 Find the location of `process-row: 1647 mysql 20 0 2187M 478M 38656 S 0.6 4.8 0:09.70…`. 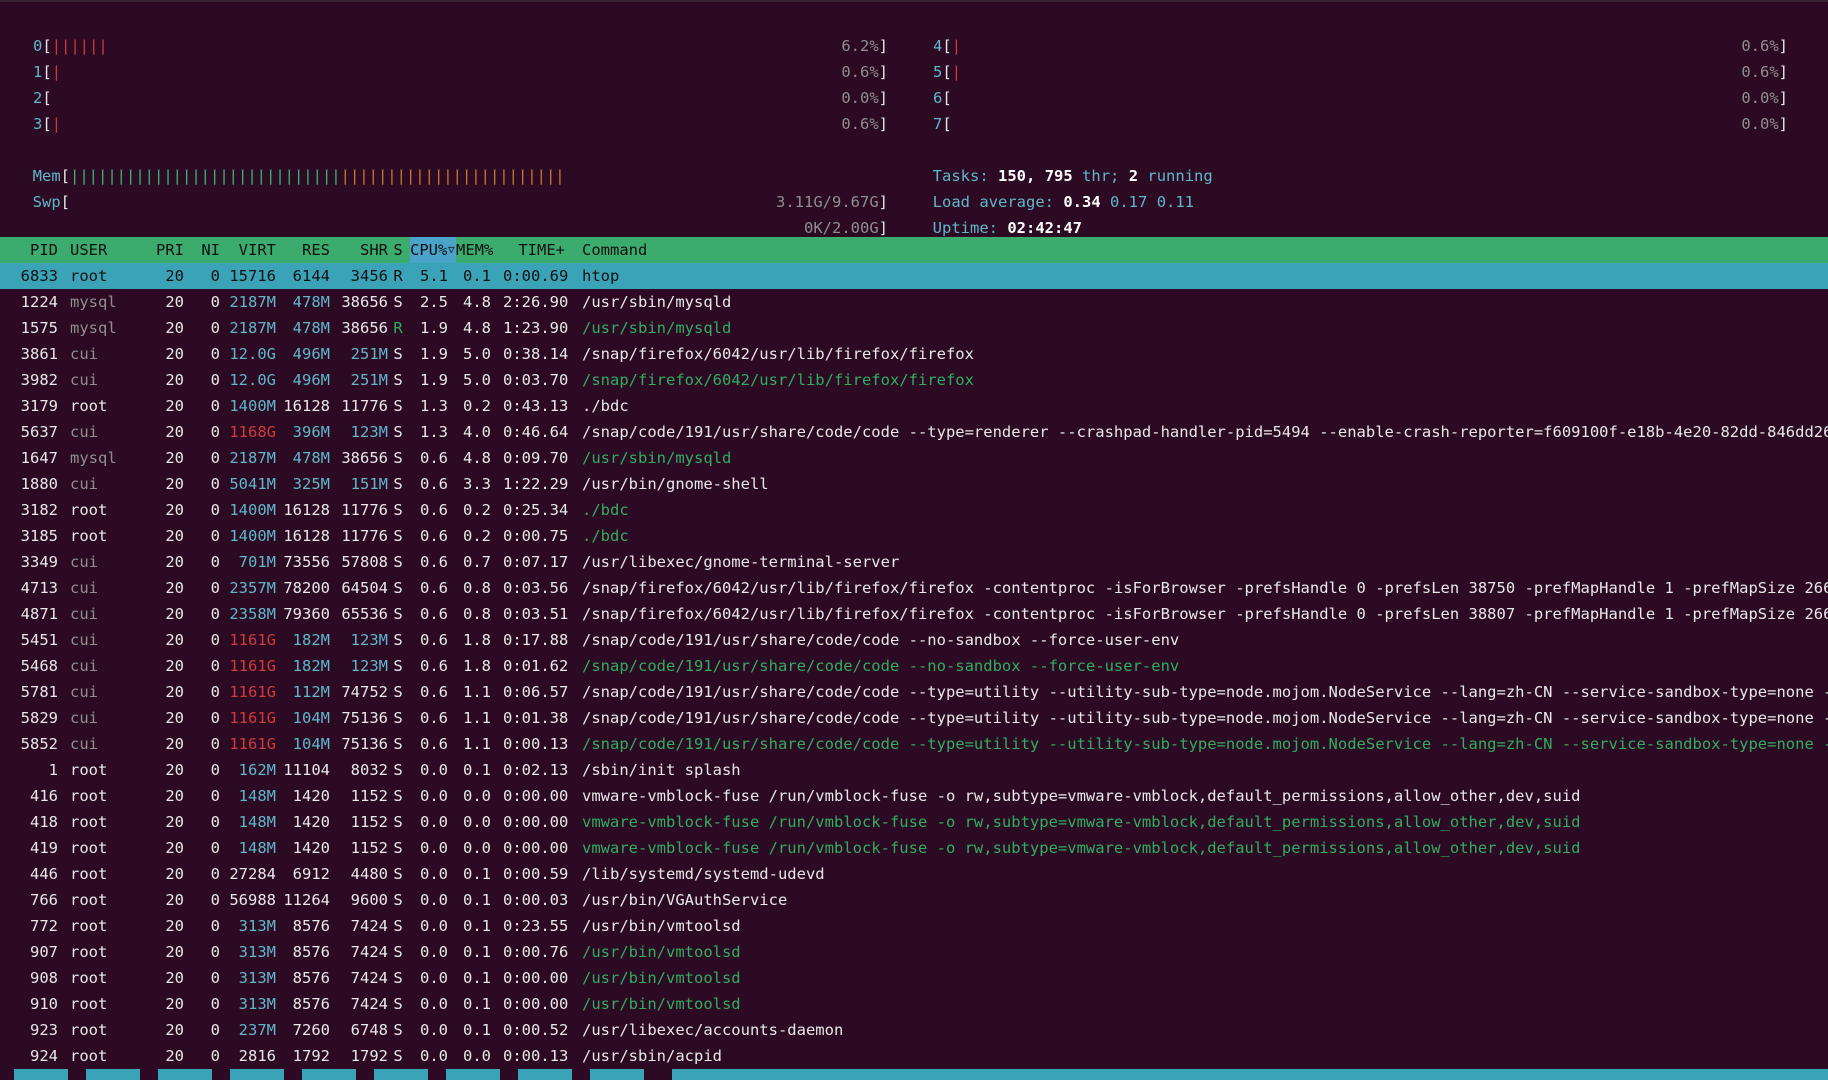

process-row: 1647 mysql 20 0 2187M 478M 38656 S 0.6 4.8 0:09.70… is located at coordinates (914, 458).